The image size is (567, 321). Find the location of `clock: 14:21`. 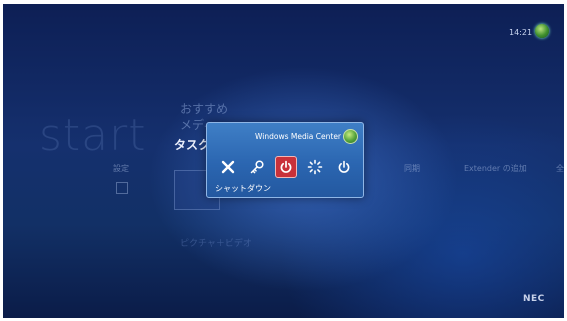

clock: 14:21 is located at coordinates (521, 32).